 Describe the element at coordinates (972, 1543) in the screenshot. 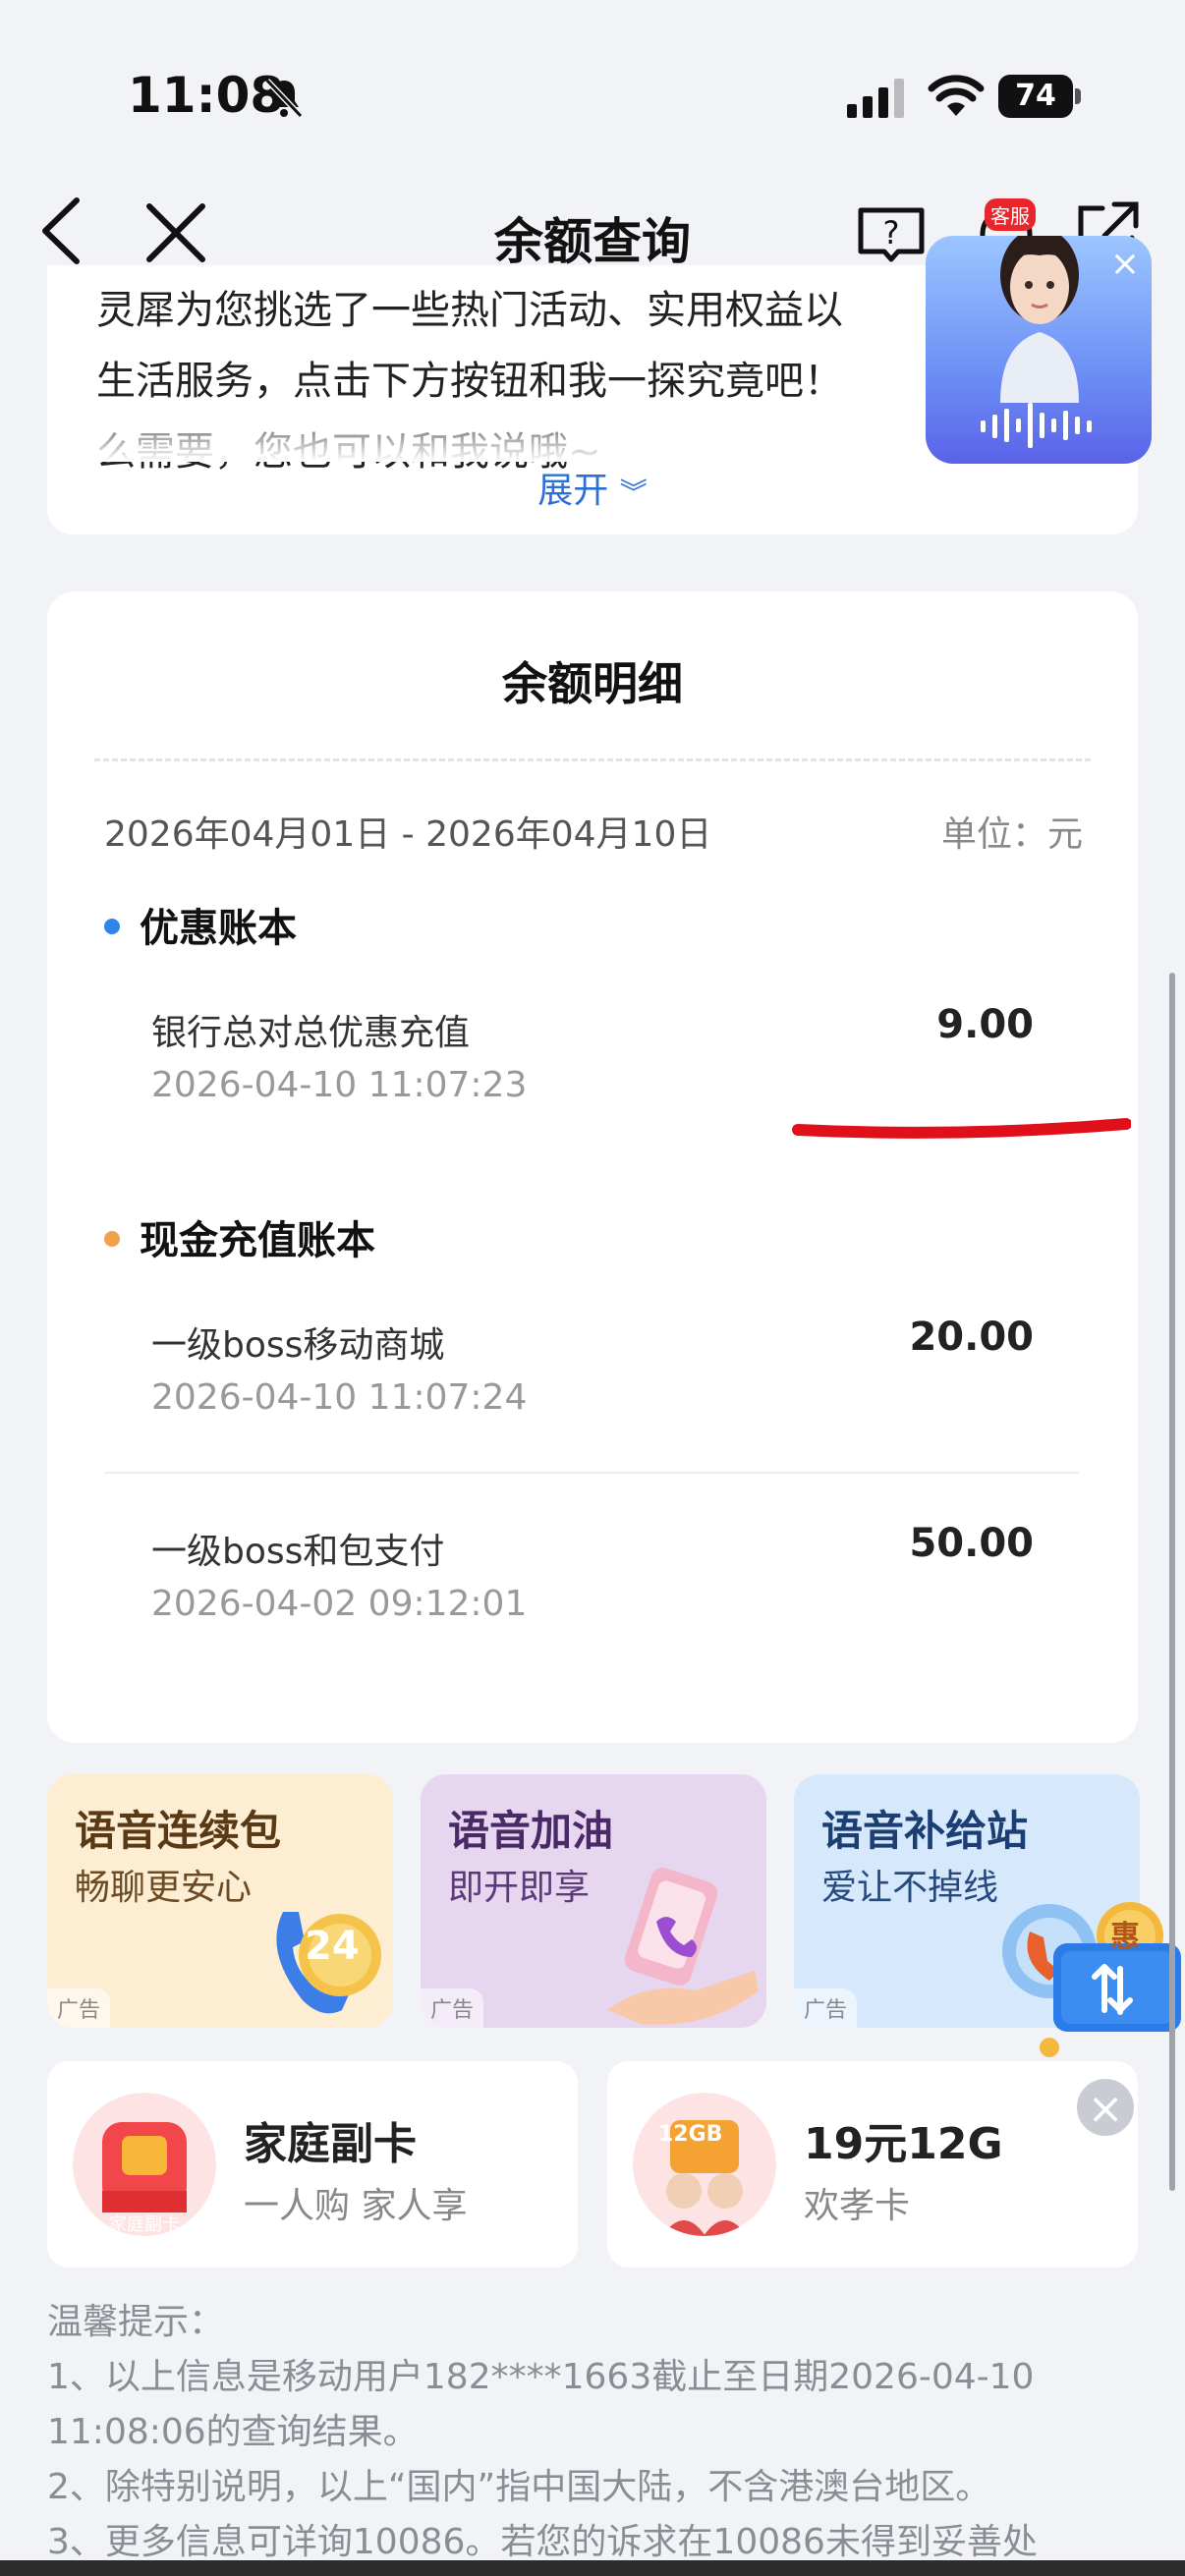

I see `row-amount: 50.00` at that location.